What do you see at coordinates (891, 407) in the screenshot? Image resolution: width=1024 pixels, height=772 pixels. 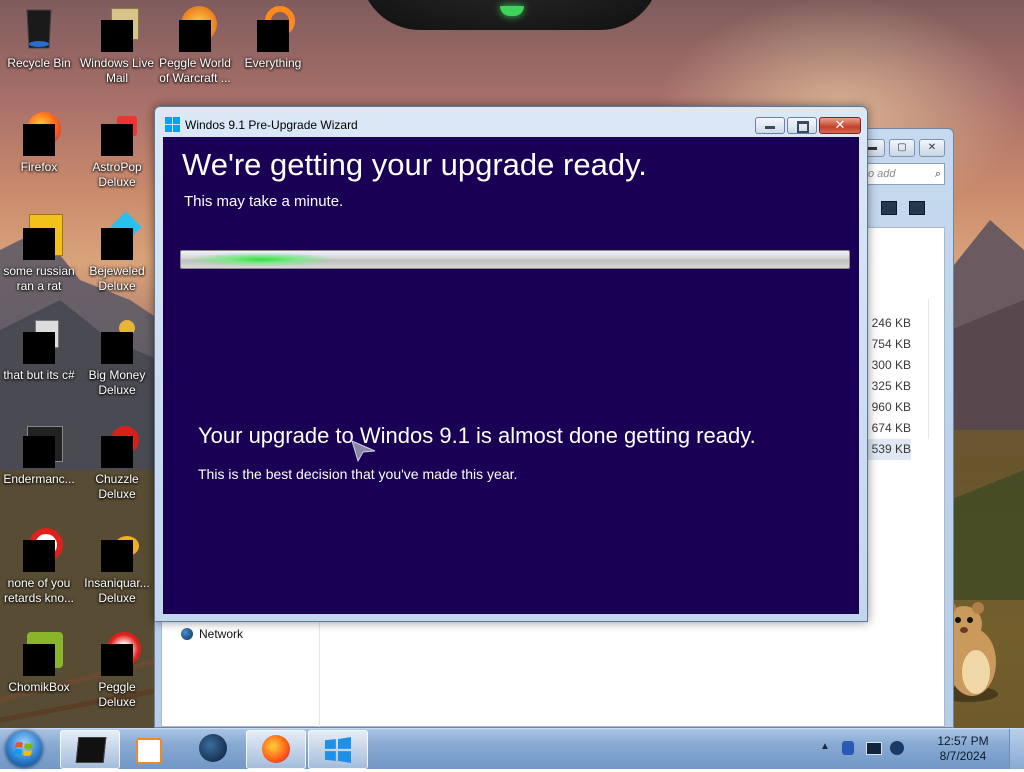 I see `file-size-cell: 960 KB` at bounding box center [891, 407].